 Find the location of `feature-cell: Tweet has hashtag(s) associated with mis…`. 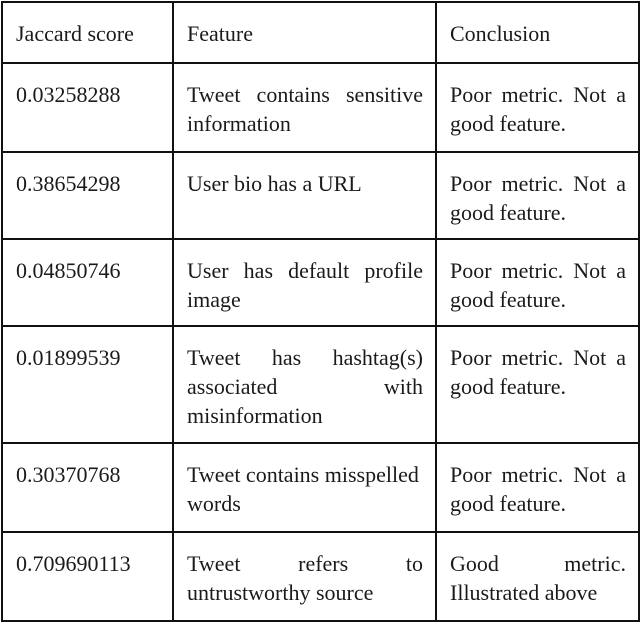

feature-cell: Tweet has hashtag(s) associated with mis… is located at coordinates (304, 384).